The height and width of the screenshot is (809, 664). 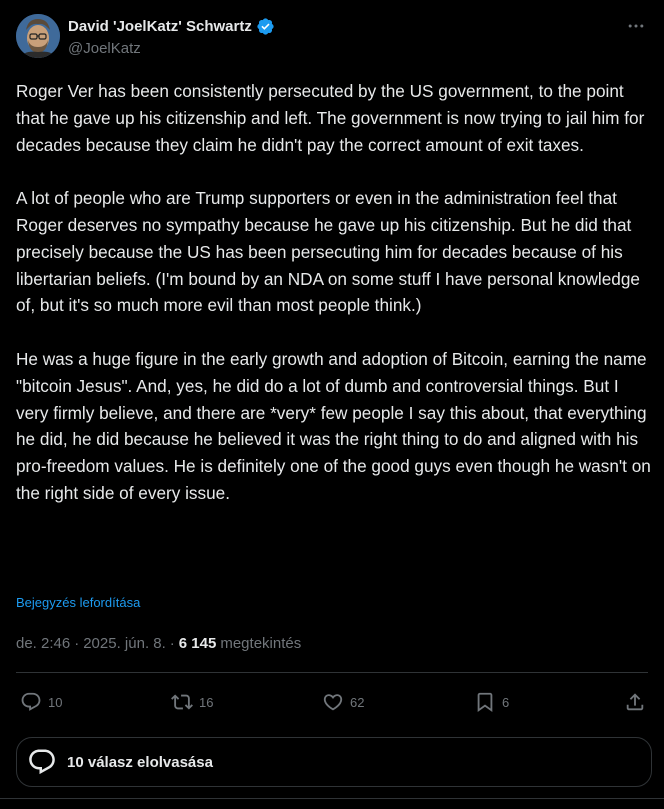 I want to click on reply-bubble-icon, so click(x=42, y=762).